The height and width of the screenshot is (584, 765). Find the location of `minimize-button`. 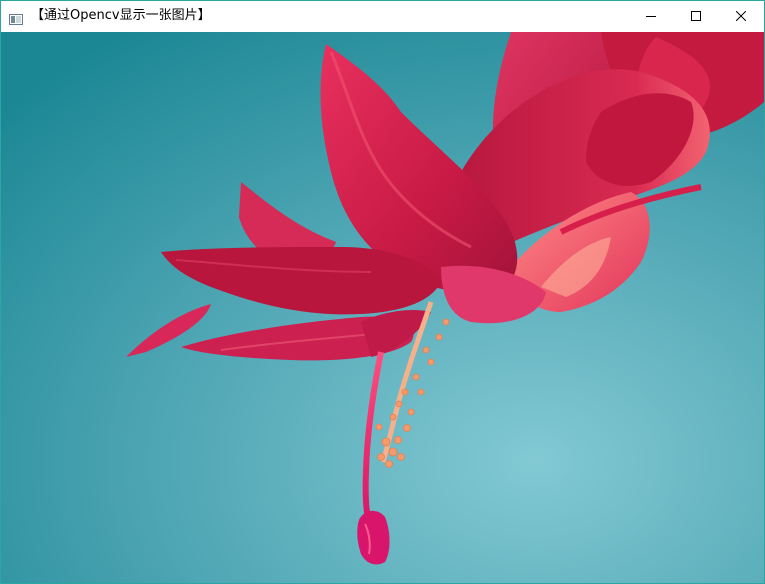

minimize-button is located at coordinates (651, 16).